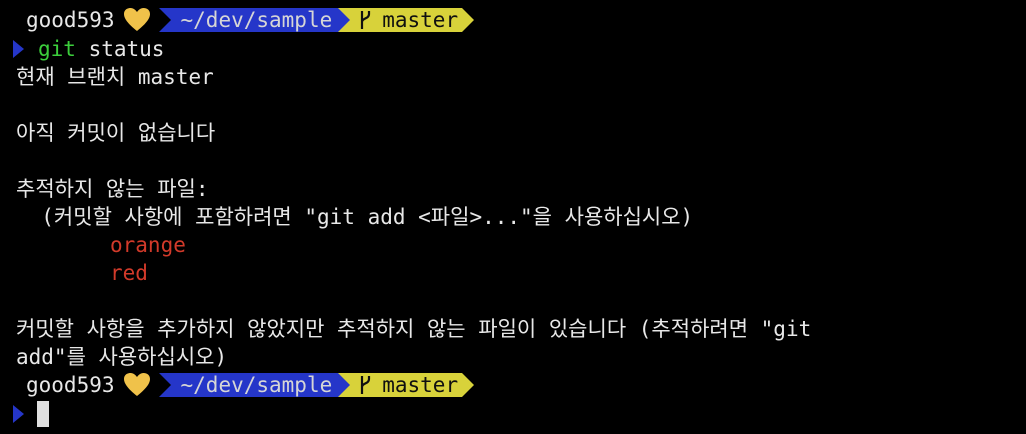 This screenshot has width=1026, height=434. What do you see at coordinates (115, 77) in the screenshot?
I see `output-line: 현재 브랜치 master` at bounding box center [115, 77].